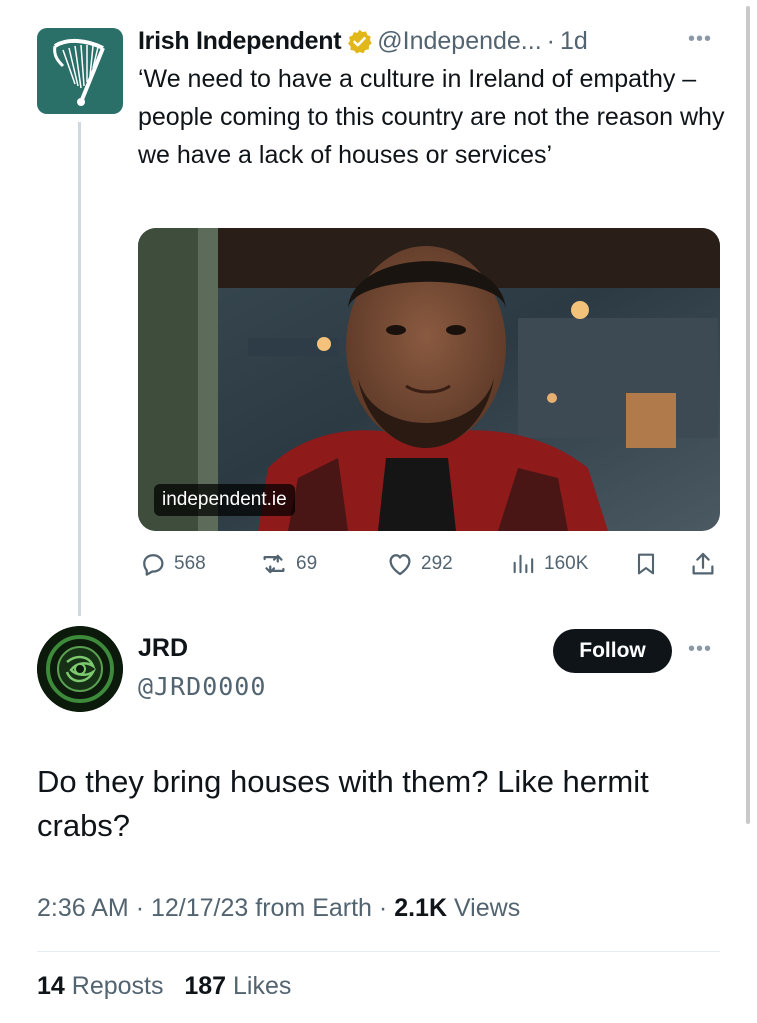 Image resolution: width=757 pixels, height=1023 pixels. I want to click on likes-link: 187 Likes, so click(237, 986).